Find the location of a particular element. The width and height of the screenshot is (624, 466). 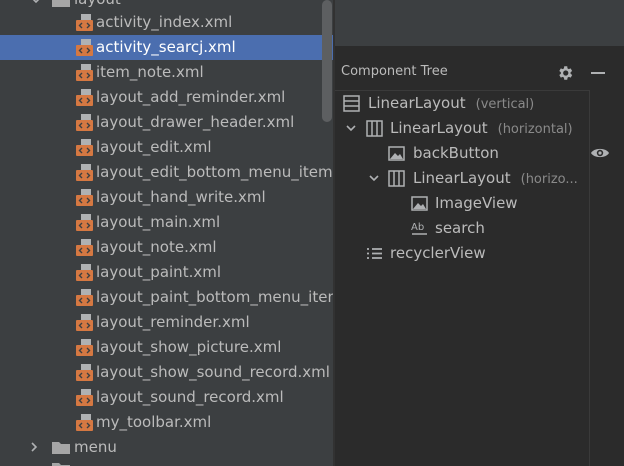

tree-file-item: my_toolbar.xml is located at coordinates (166, 422).